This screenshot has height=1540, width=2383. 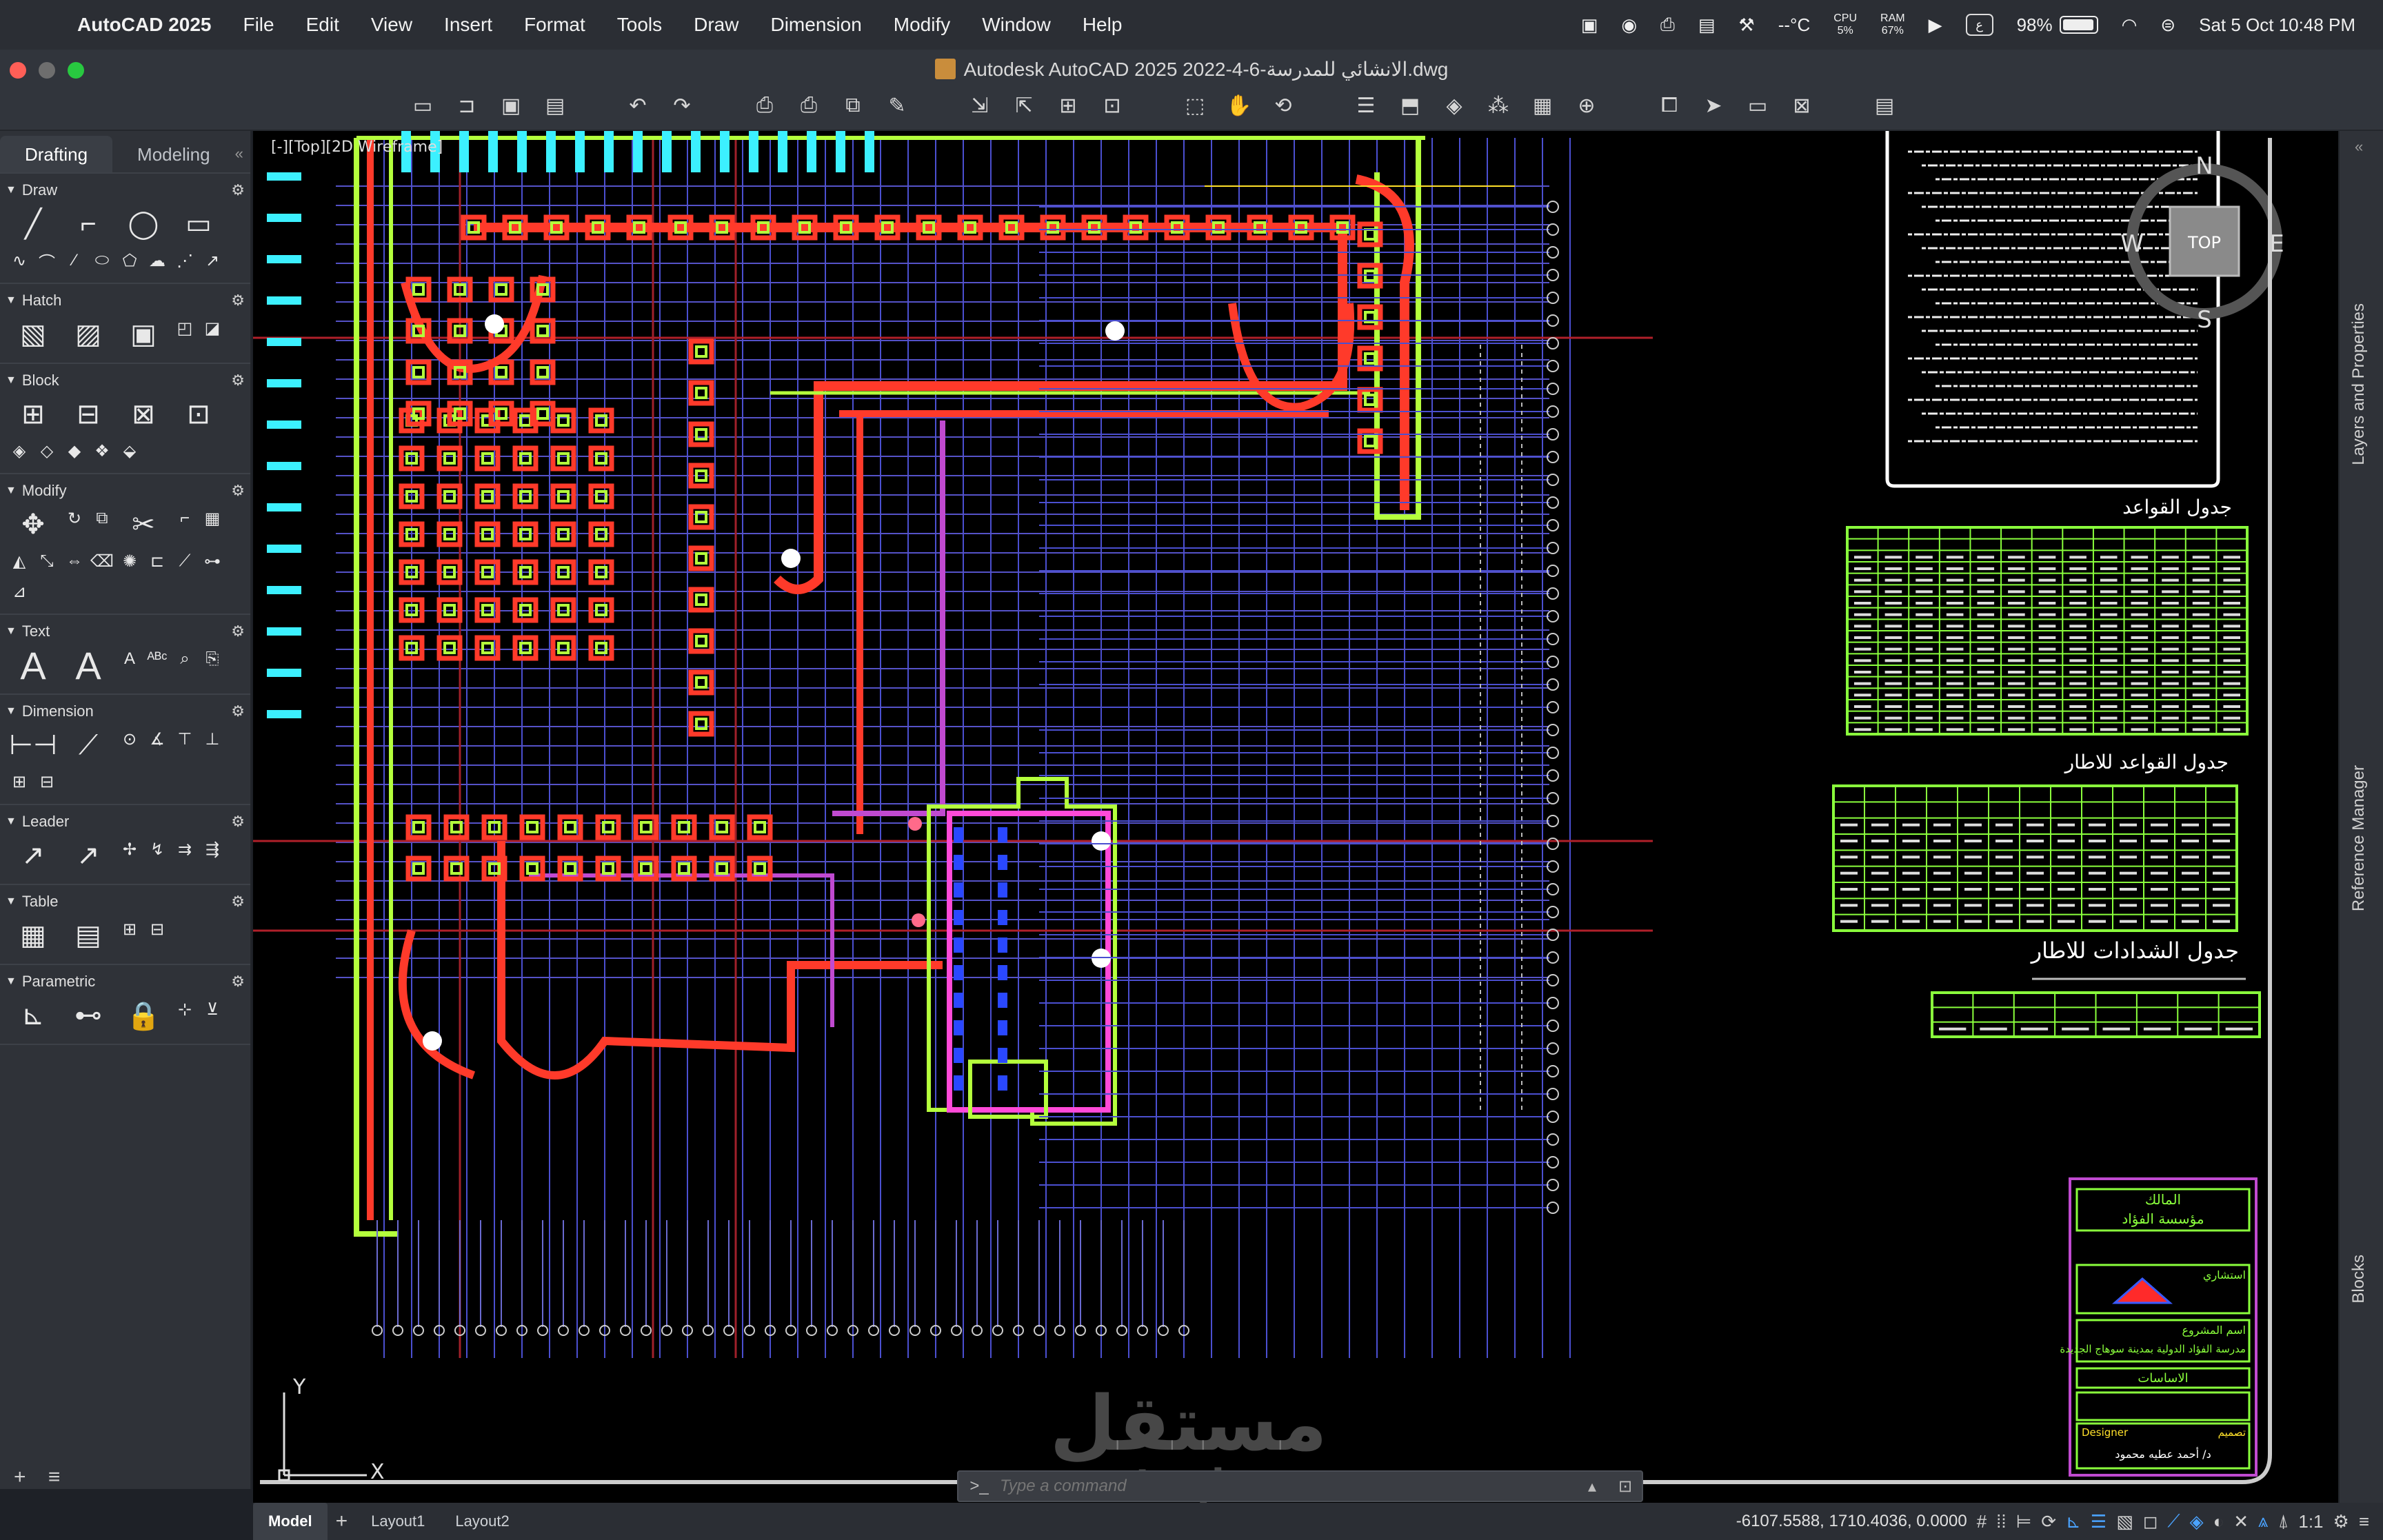 I want to click on export-icon: ⇱, so click(x=1024, y=106).